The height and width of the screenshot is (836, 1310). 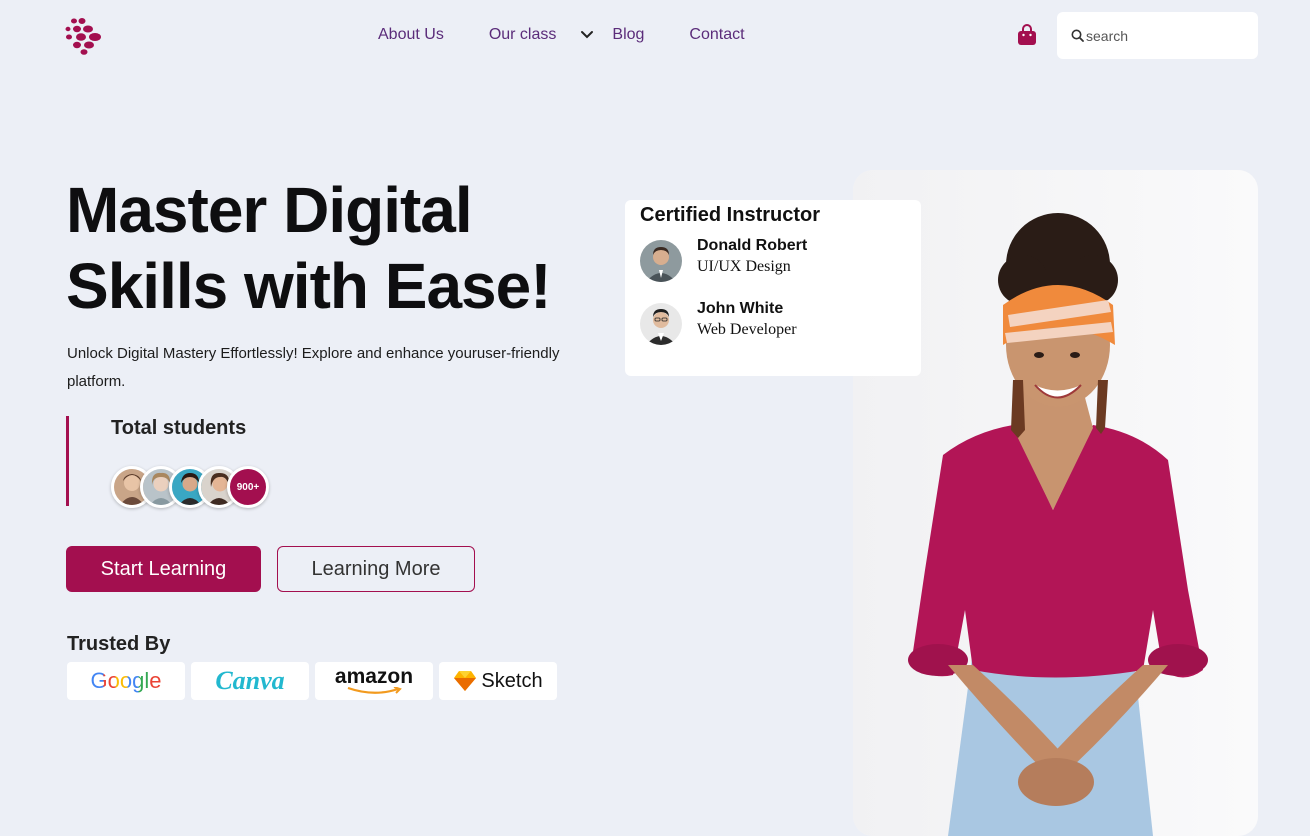 I want to click on hero-title: Master Digital Skills with Ease!, so click(x=346, y=248).